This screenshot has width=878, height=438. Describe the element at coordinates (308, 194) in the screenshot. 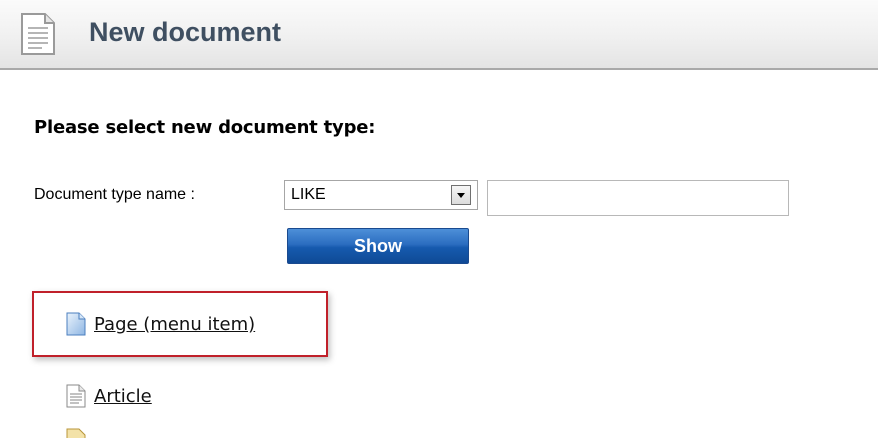

I see `operator-select-value: LIKE` at that location.